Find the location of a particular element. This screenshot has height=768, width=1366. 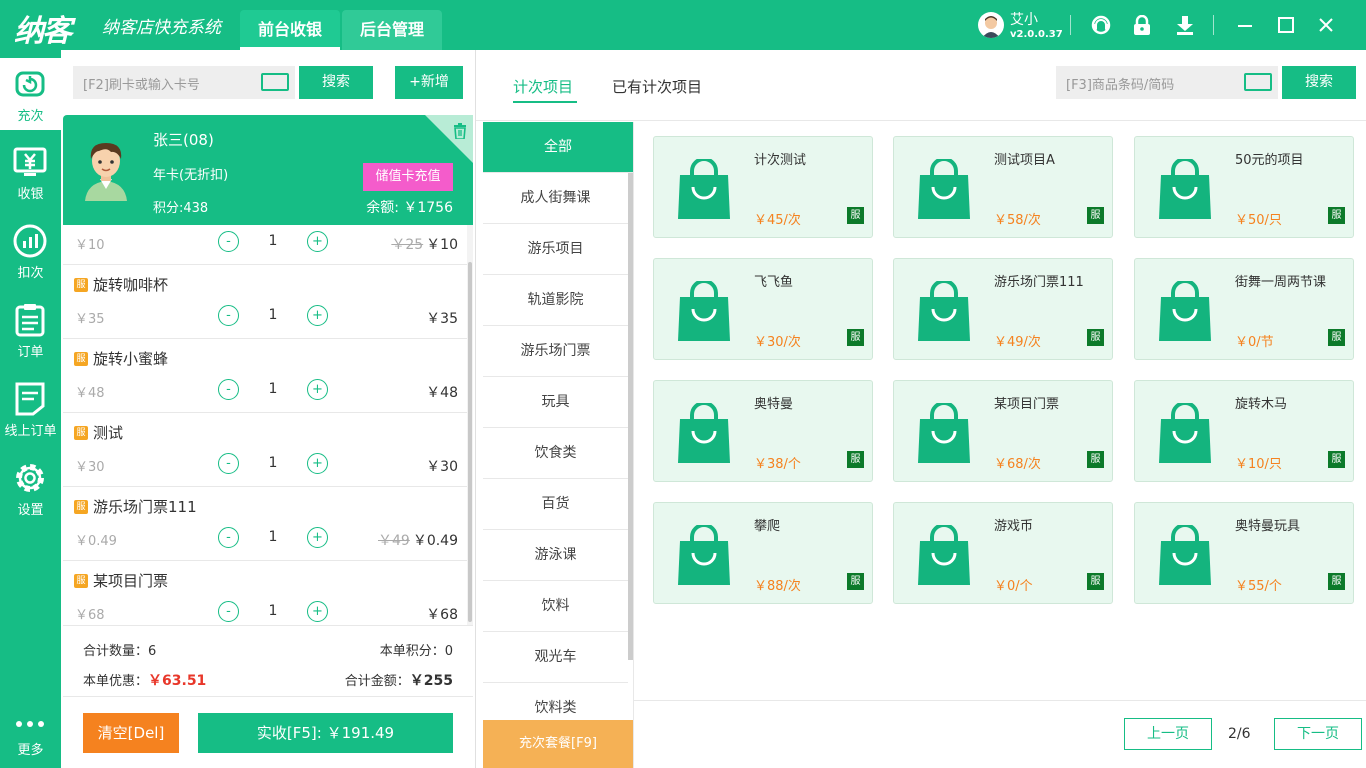

cart-row: 服游乐场门票111 ￥0.49-1 + ￥49 ￥0.49 is located at coordinates (268, 524).